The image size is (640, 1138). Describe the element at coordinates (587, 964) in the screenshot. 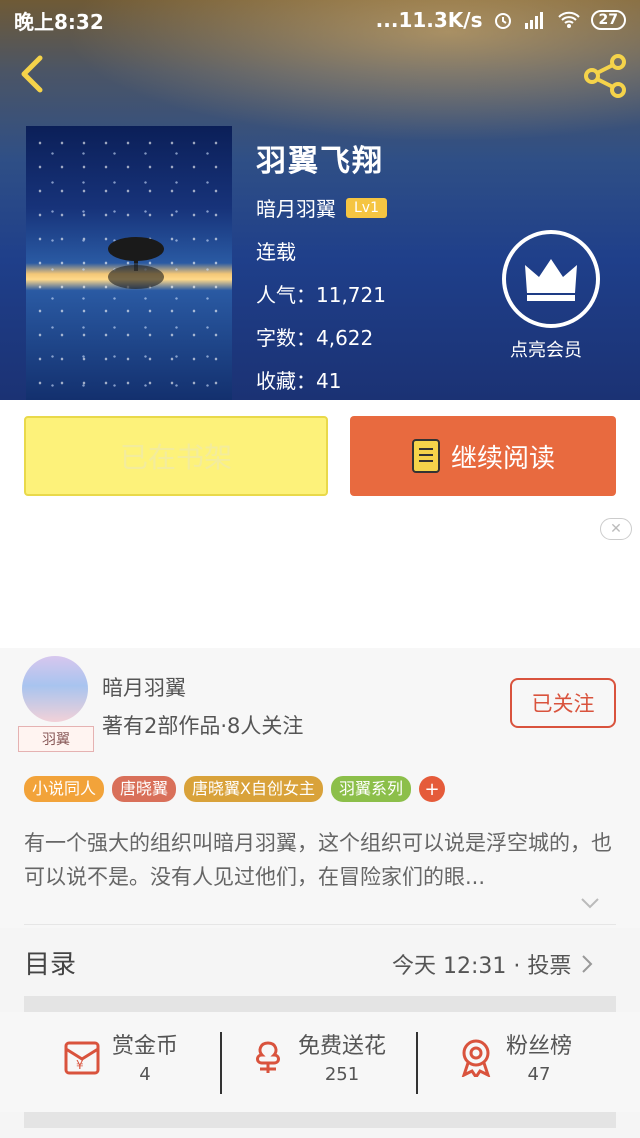

I see `chevron-right-icon` at that location.